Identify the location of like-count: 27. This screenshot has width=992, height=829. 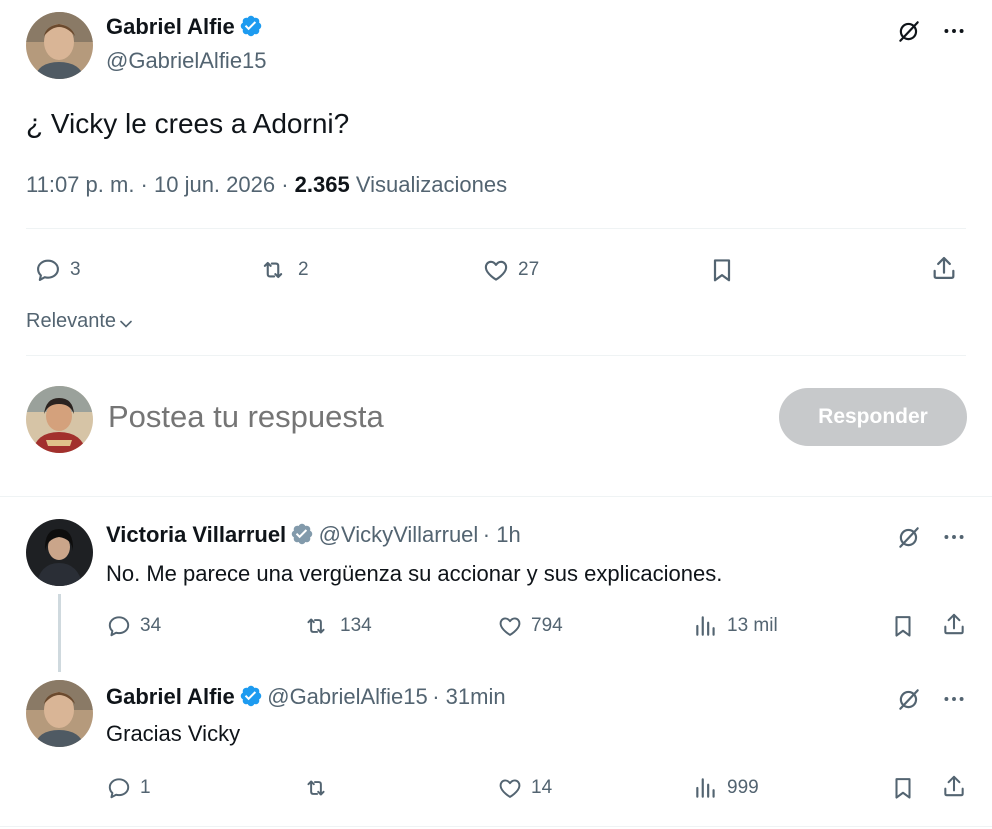
(529, 269).